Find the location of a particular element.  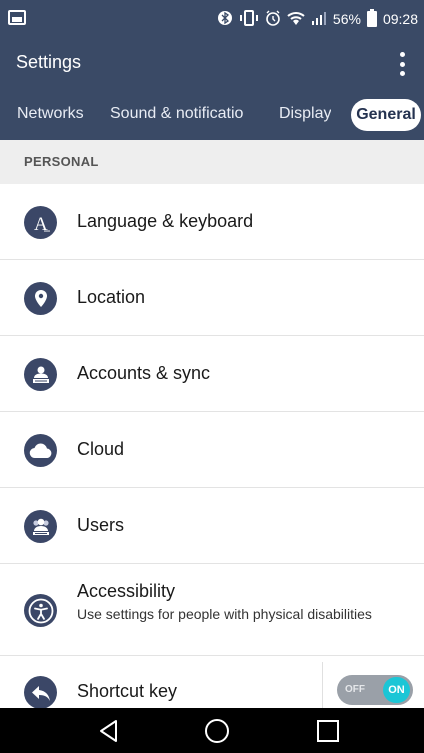

item-label: Accounts & sync is located at coordinates (144, 373).